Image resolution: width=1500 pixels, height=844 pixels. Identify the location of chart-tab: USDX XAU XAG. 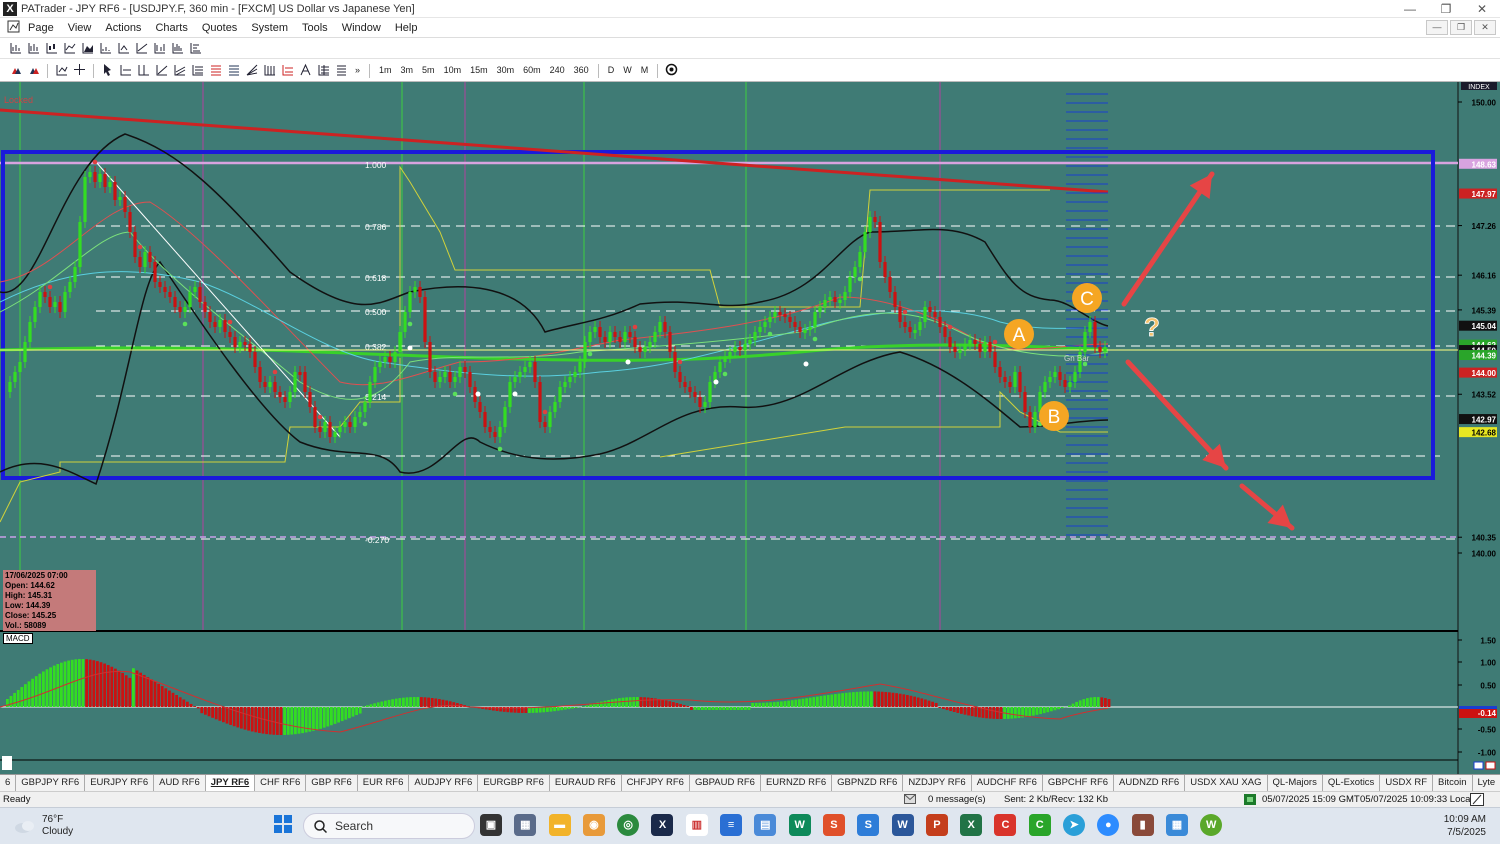
(1226, 783).